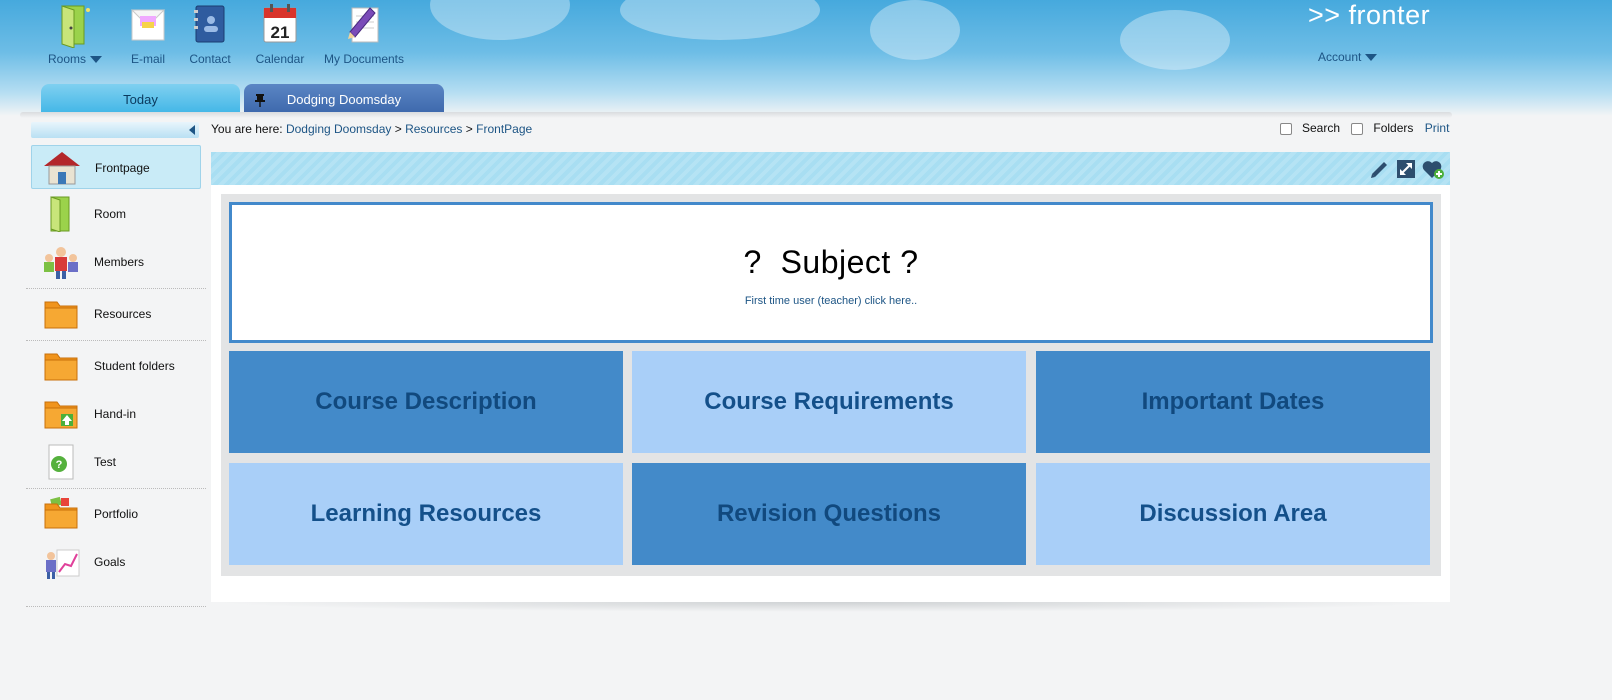  Describe the element at coordinates (115, 130) in the screenshot. I see `sidebar-collapse-button` at that location.